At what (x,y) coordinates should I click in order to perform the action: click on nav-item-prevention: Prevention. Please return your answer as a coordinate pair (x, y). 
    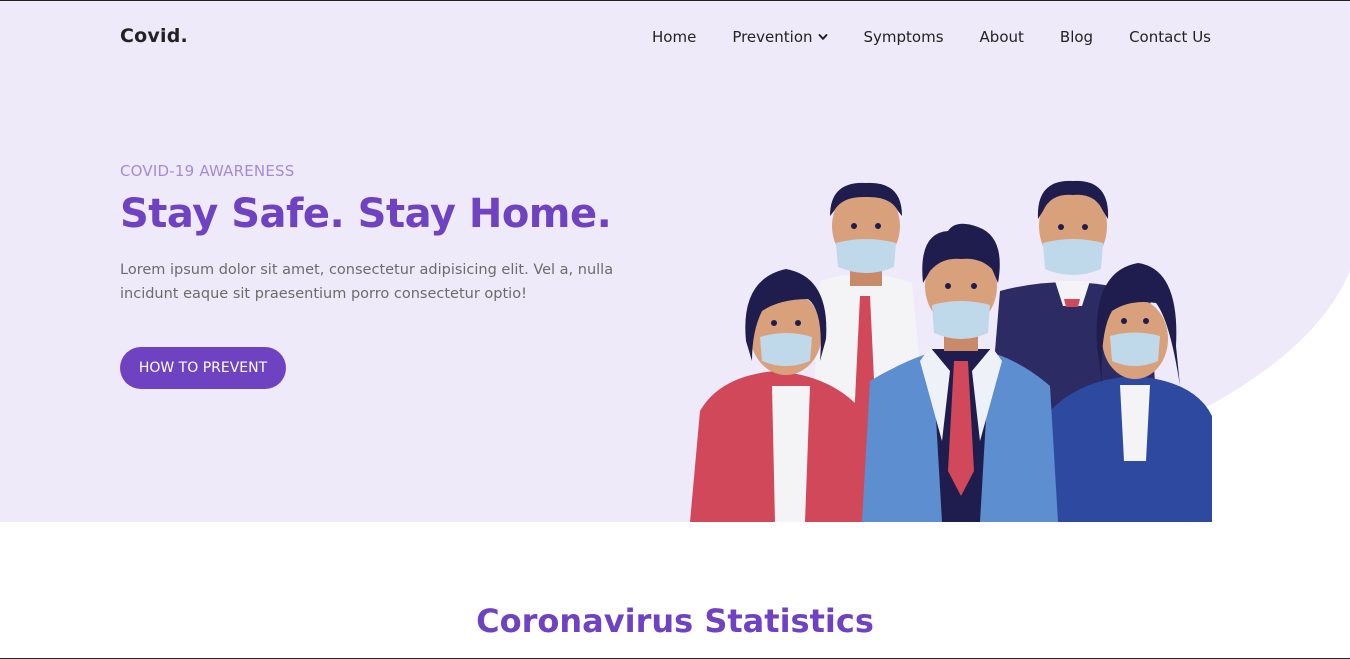
    Looking at the image, I should click on (780, 37).